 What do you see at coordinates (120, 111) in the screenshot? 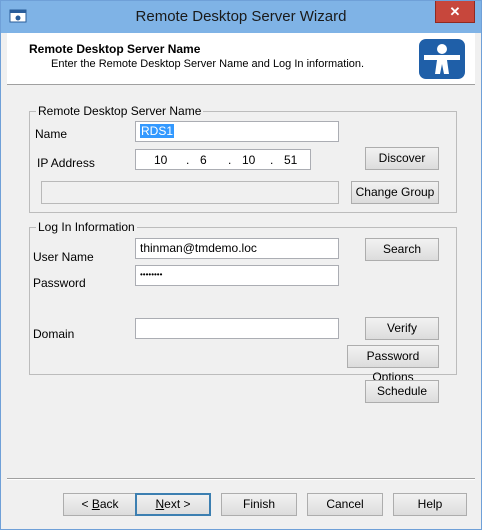
I see `server-group-title: Remote Desktop Server Name` at bounding box center [120, 111].